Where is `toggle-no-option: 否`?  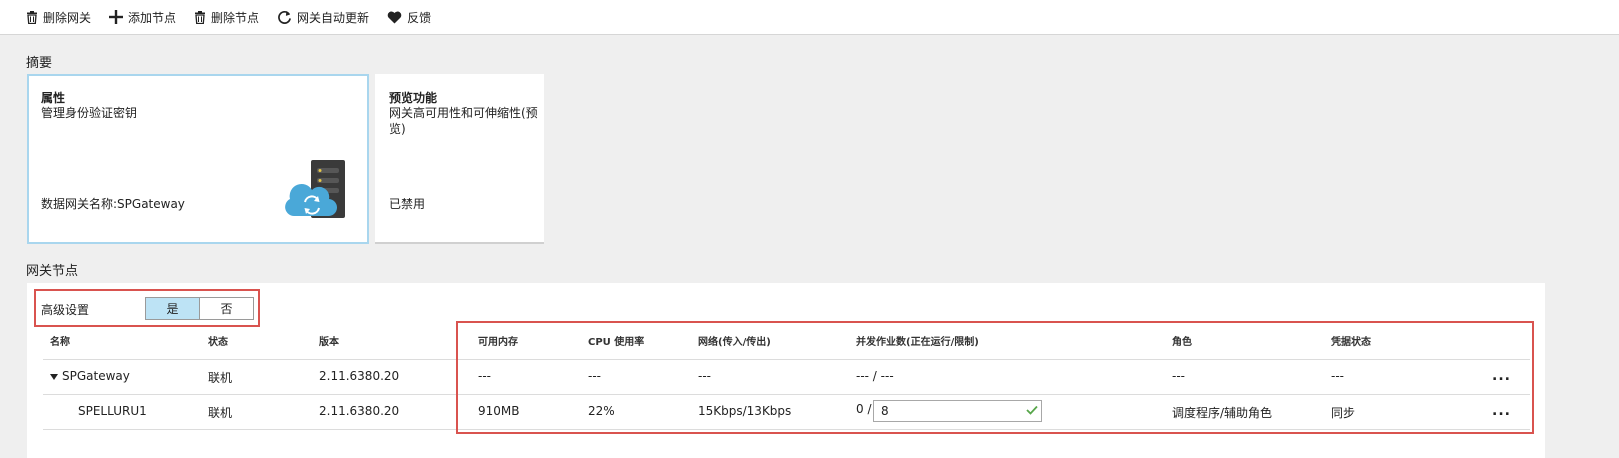 toggle-no-option: 否 is located at coordinates (226, 308).